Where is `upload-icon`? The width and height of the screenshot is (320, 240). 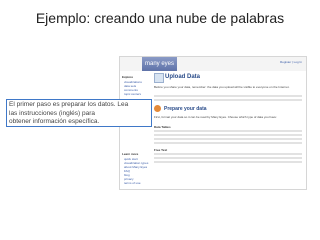
upload-icon is located at coordinates (159, 78).